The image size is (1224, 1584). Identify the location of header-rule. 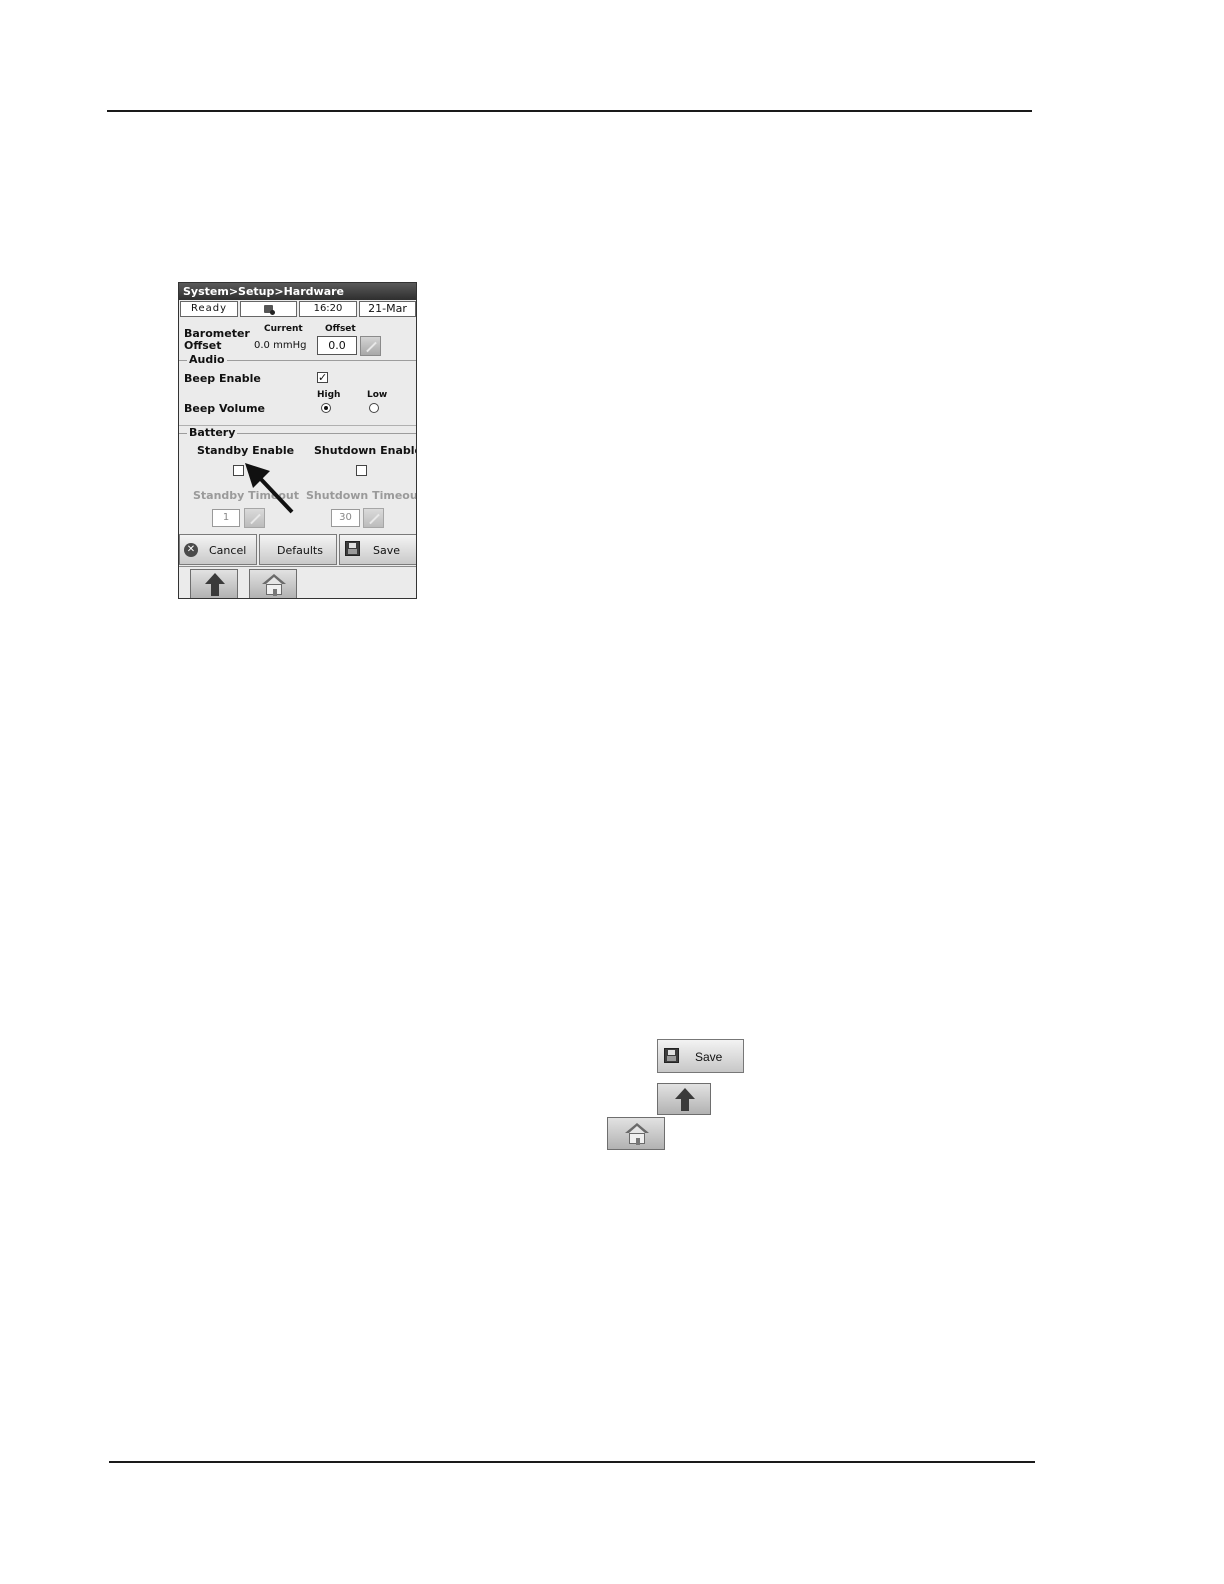
(569, 111).